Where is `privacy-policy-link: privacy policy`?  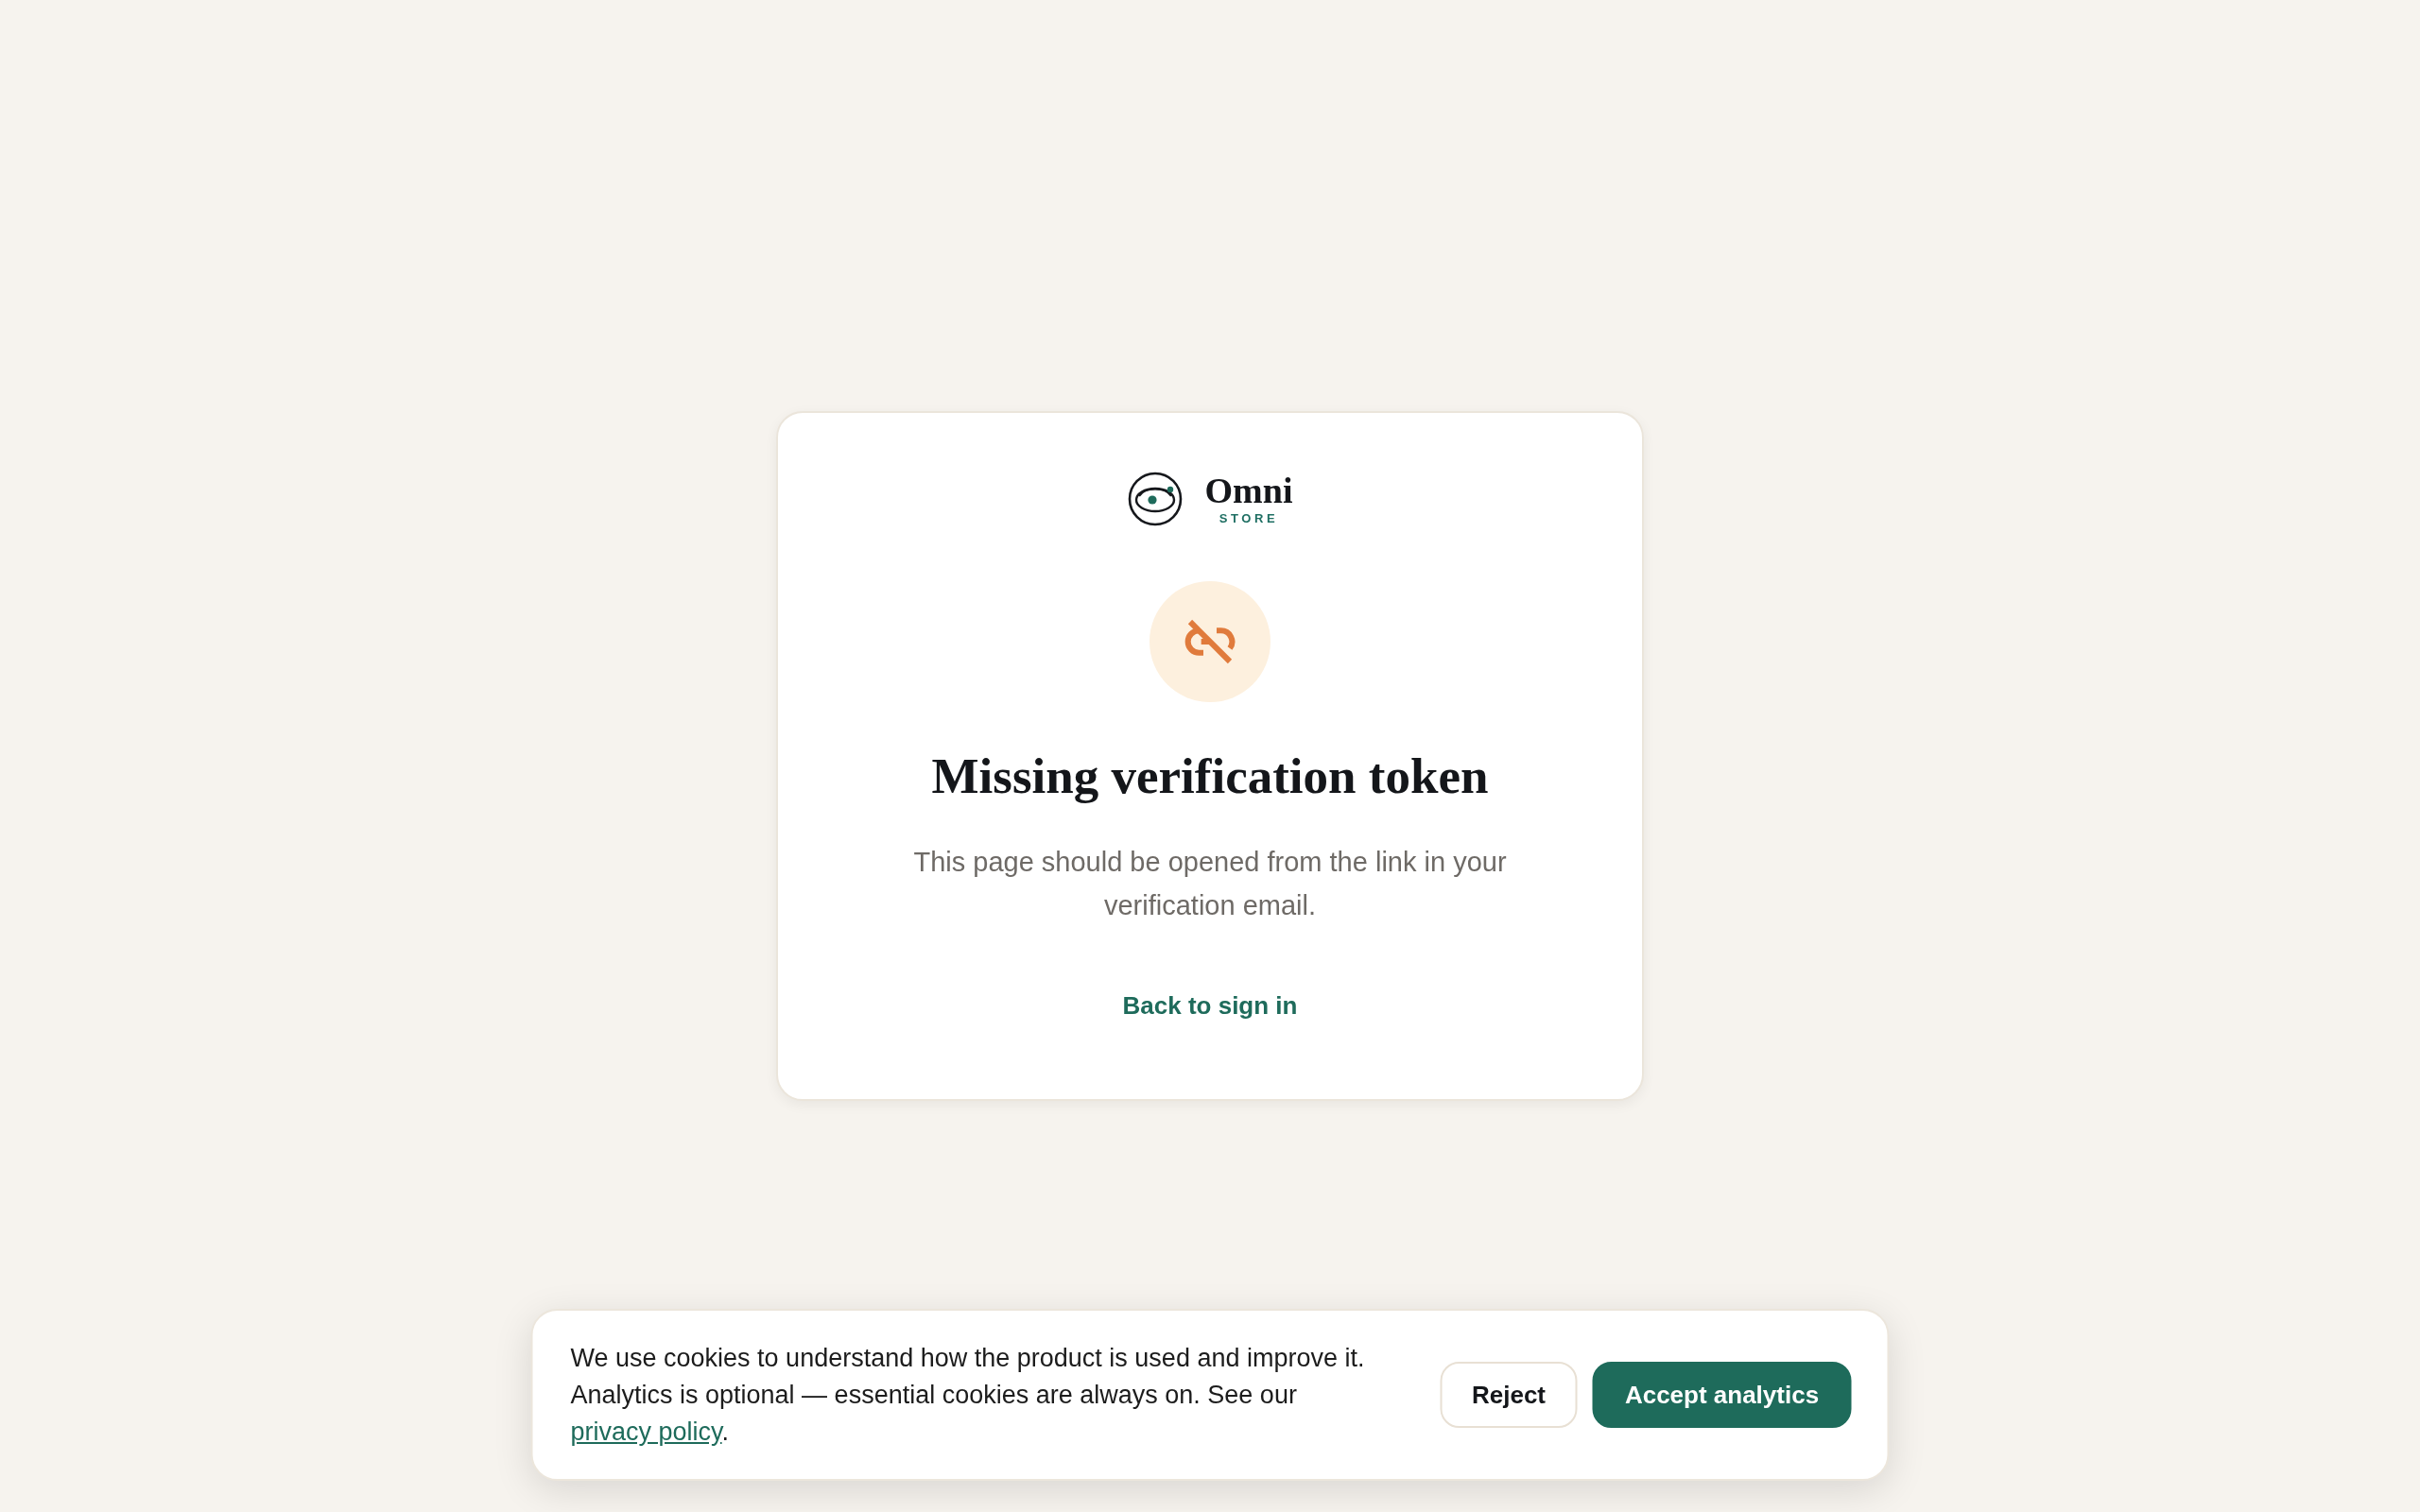 privacy-policy-link: privacy policy is located at coordinates (646, 1431).